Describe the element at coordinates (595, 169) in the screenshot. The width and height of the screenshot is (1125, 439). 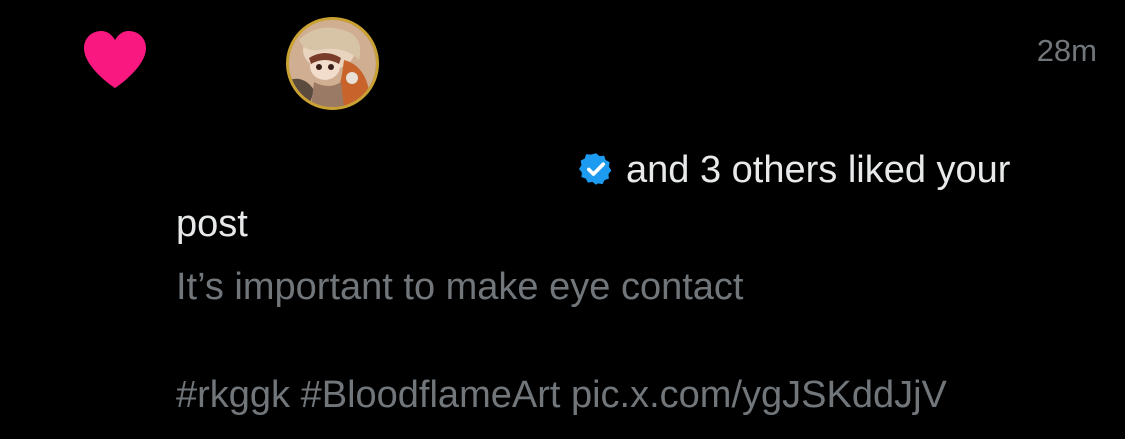
I see `verified-badge-icon` at that location.